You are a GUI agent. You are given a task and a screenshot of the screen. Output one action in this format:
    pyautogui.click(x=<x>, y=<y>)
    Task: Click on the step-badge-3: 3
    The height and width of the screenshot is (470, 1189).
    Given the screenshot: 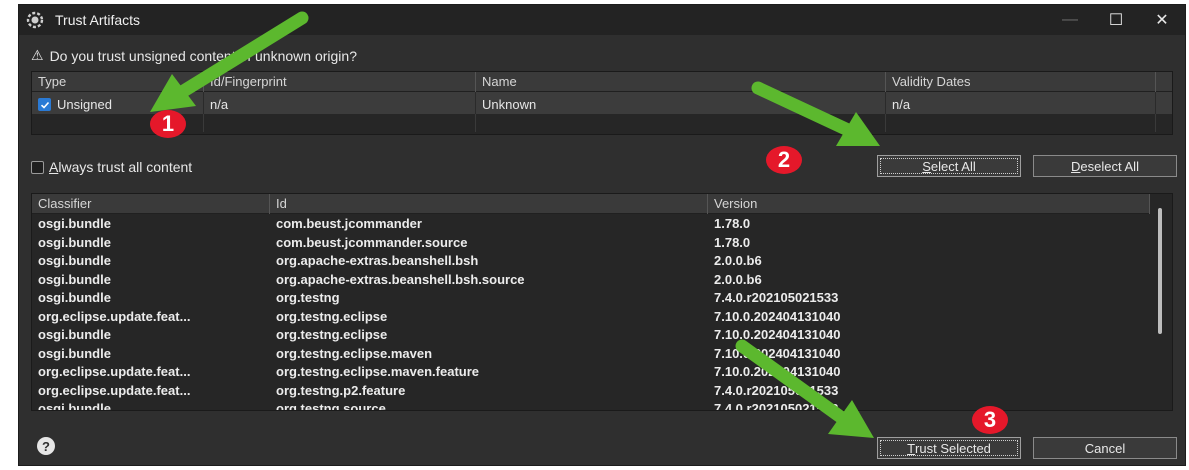 What is the action you would take?
    pyautogui.click(x=990, y=420)
    